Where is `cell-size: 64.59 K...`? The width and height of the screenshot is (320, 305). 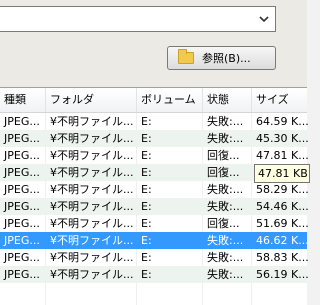 cell-size: 64.59 K... is located at coordinates (282, 121).